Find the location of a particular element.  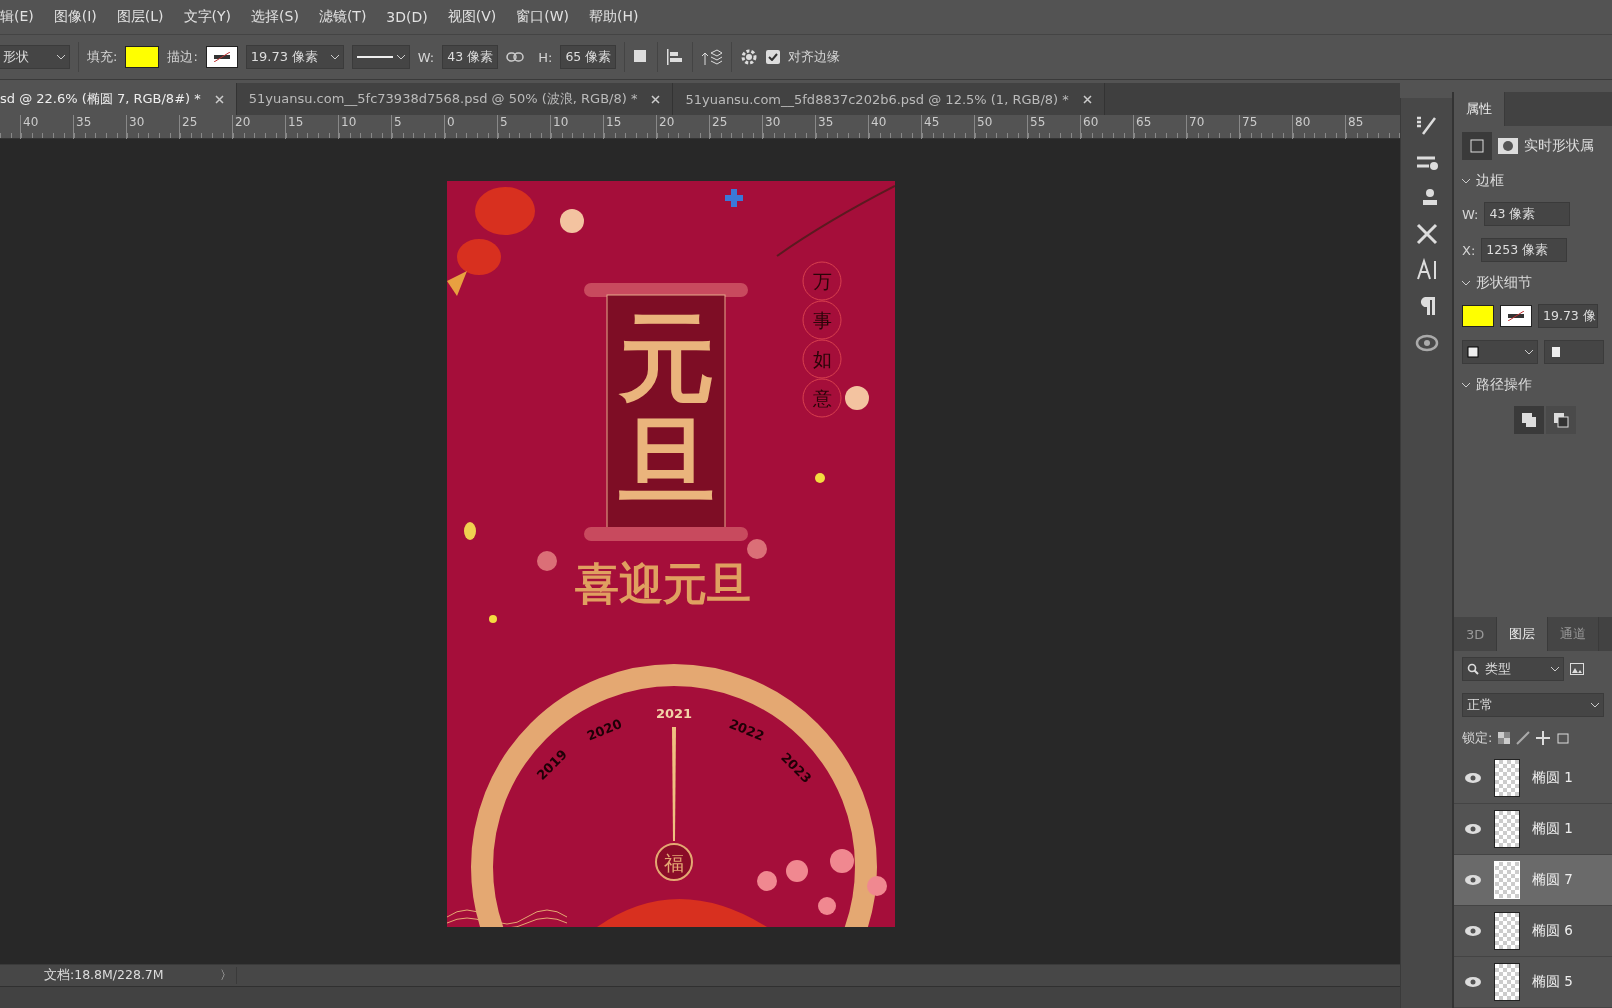

menu-item: 帮助(H) is located at coordinates (619, 17).